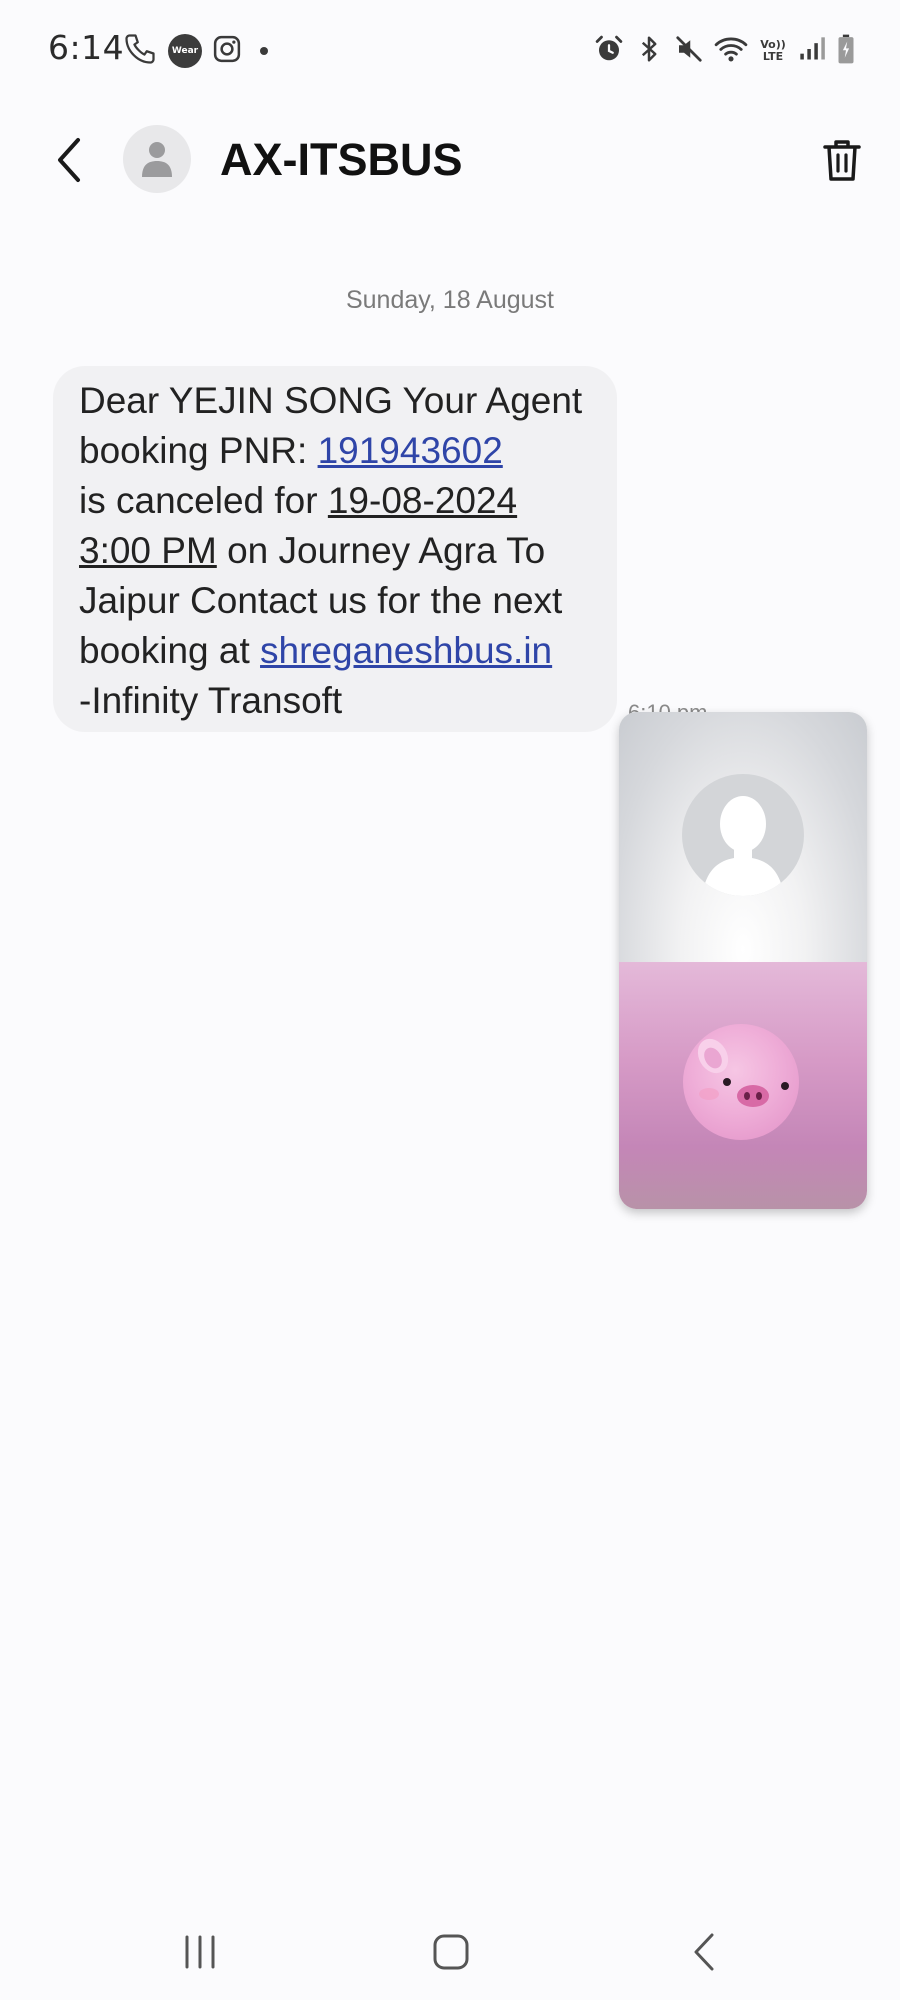 Image resolution: width=900 pixels, height=2000 pixels. I want to click on status-bar: 6:14 Wear Vo)) LTE, so click(450, 50).